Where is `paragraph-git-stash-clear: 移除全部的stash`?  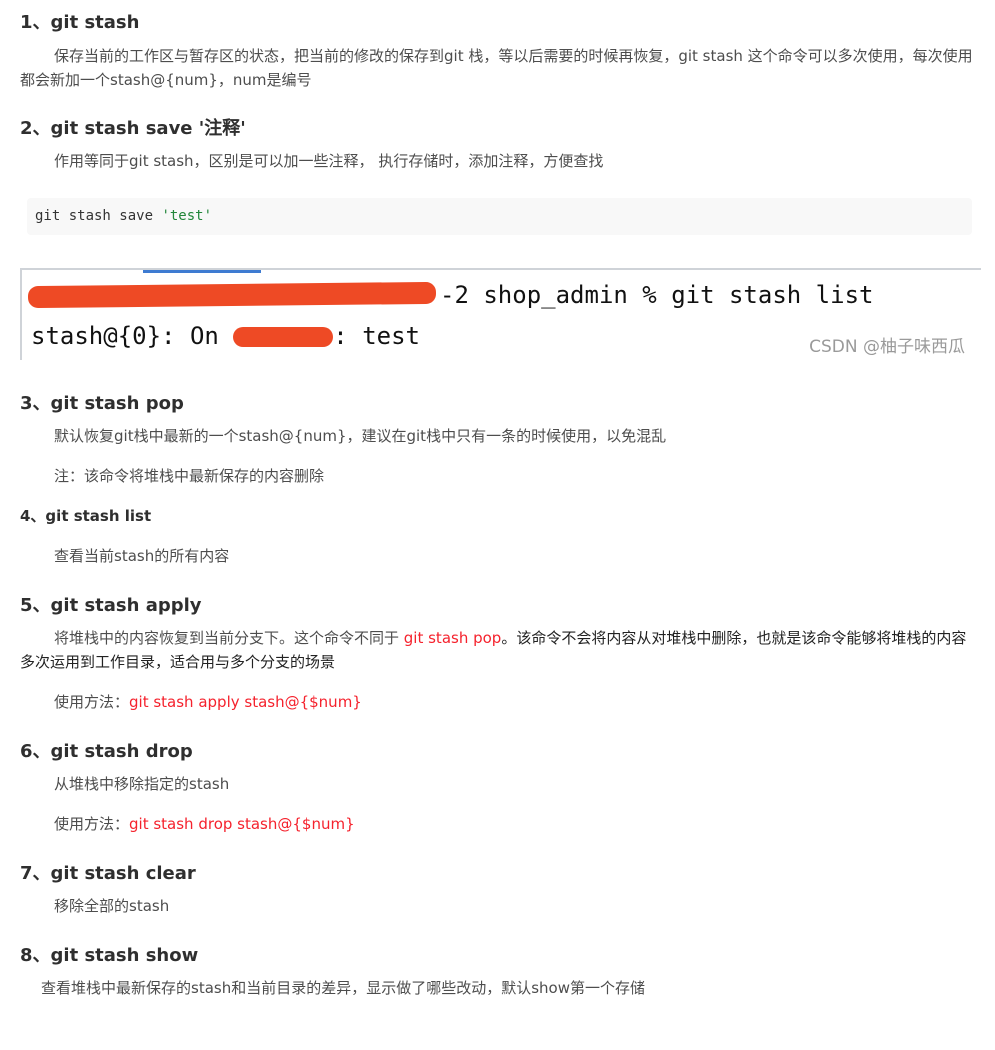
paragraph-git-stash-clear: 移除全部的stash is located at coordinates (112, 906).